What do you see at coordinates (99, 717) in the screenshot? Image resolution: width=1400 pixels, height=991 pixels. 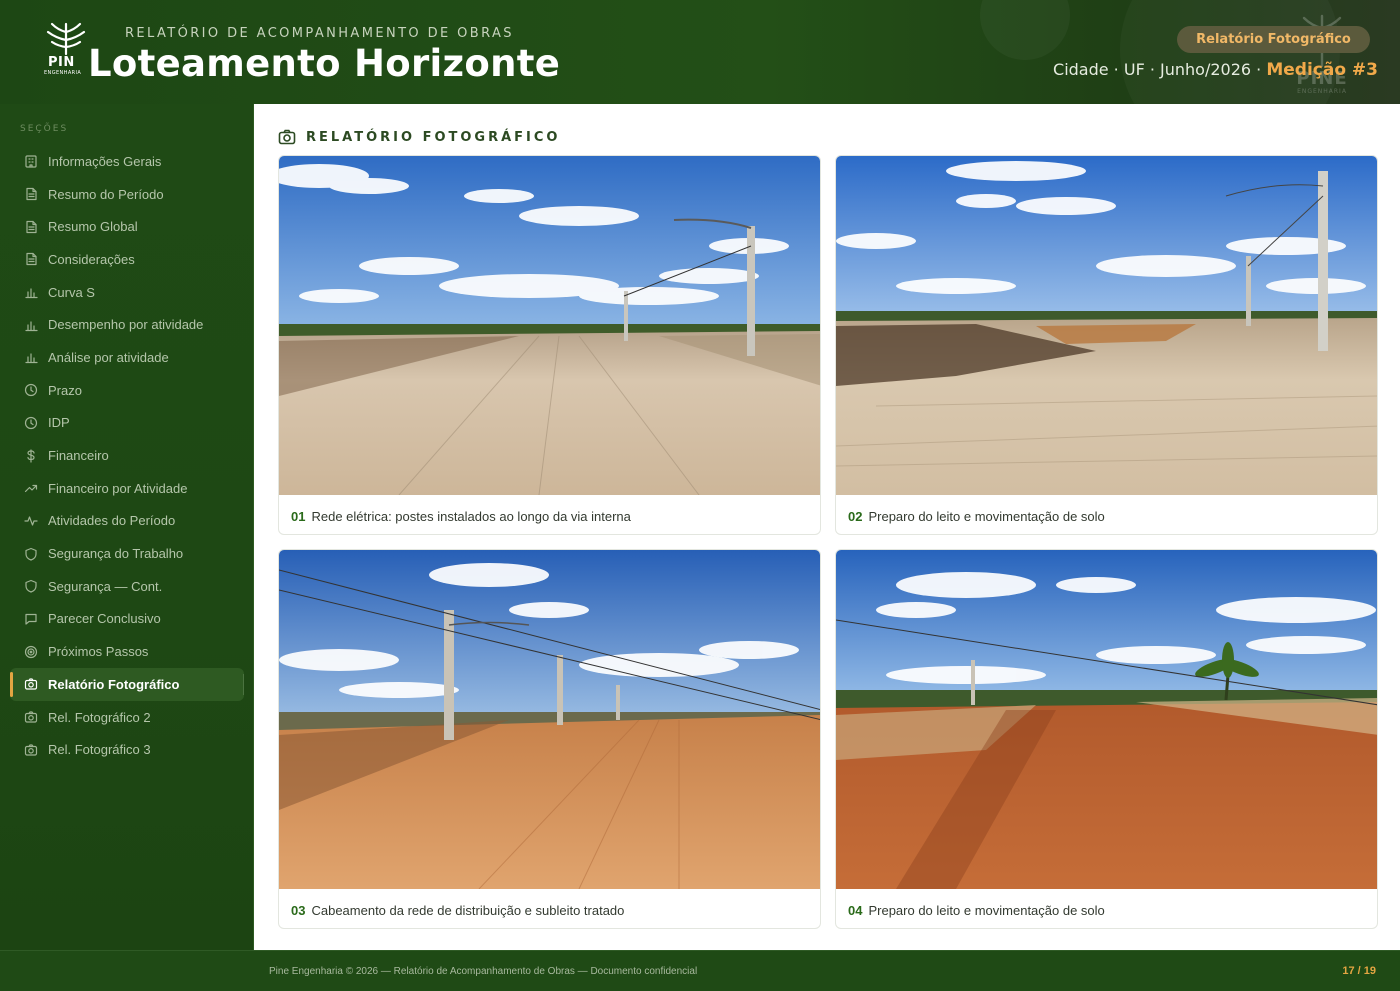 I see `sidebar-item-label: Rel. Fotográfico 2` at bounding box center [99, 717].